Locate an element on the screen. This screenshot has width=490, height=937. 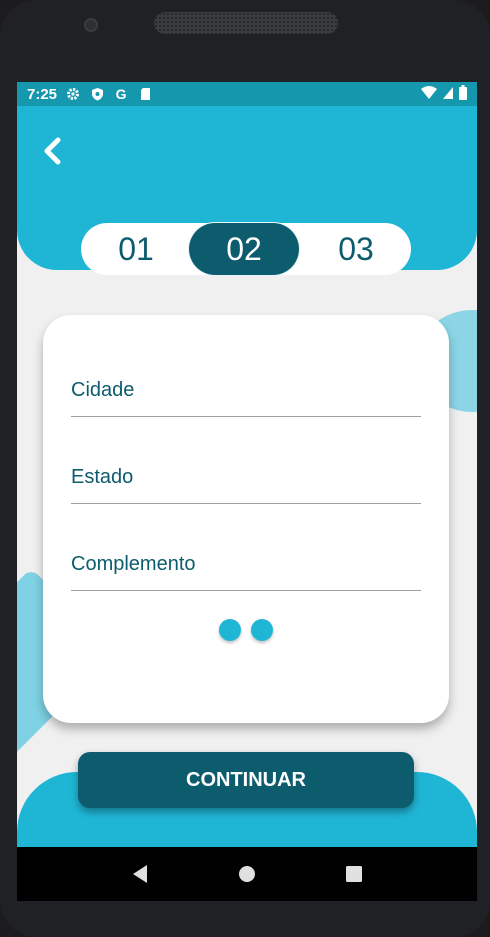
battery-icon is located at coordinates (463, 94).